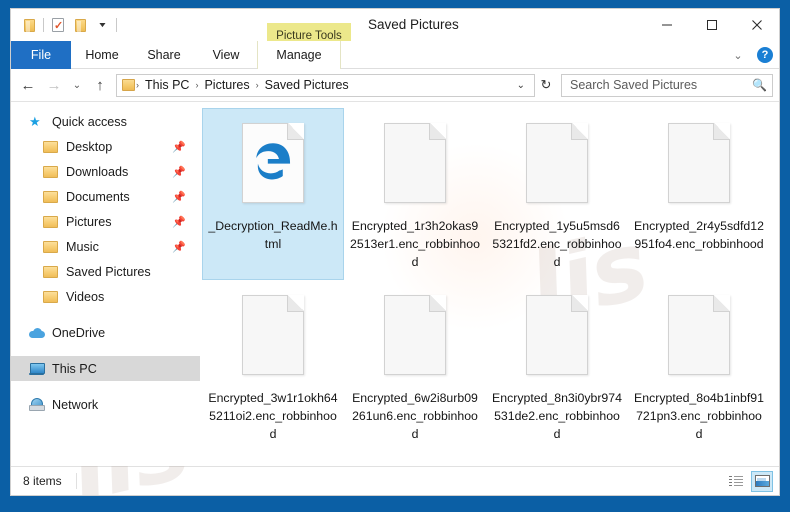 The height and width of the screenshot is (512, 790). I want to click on tab-file: File, so click(41, 55).